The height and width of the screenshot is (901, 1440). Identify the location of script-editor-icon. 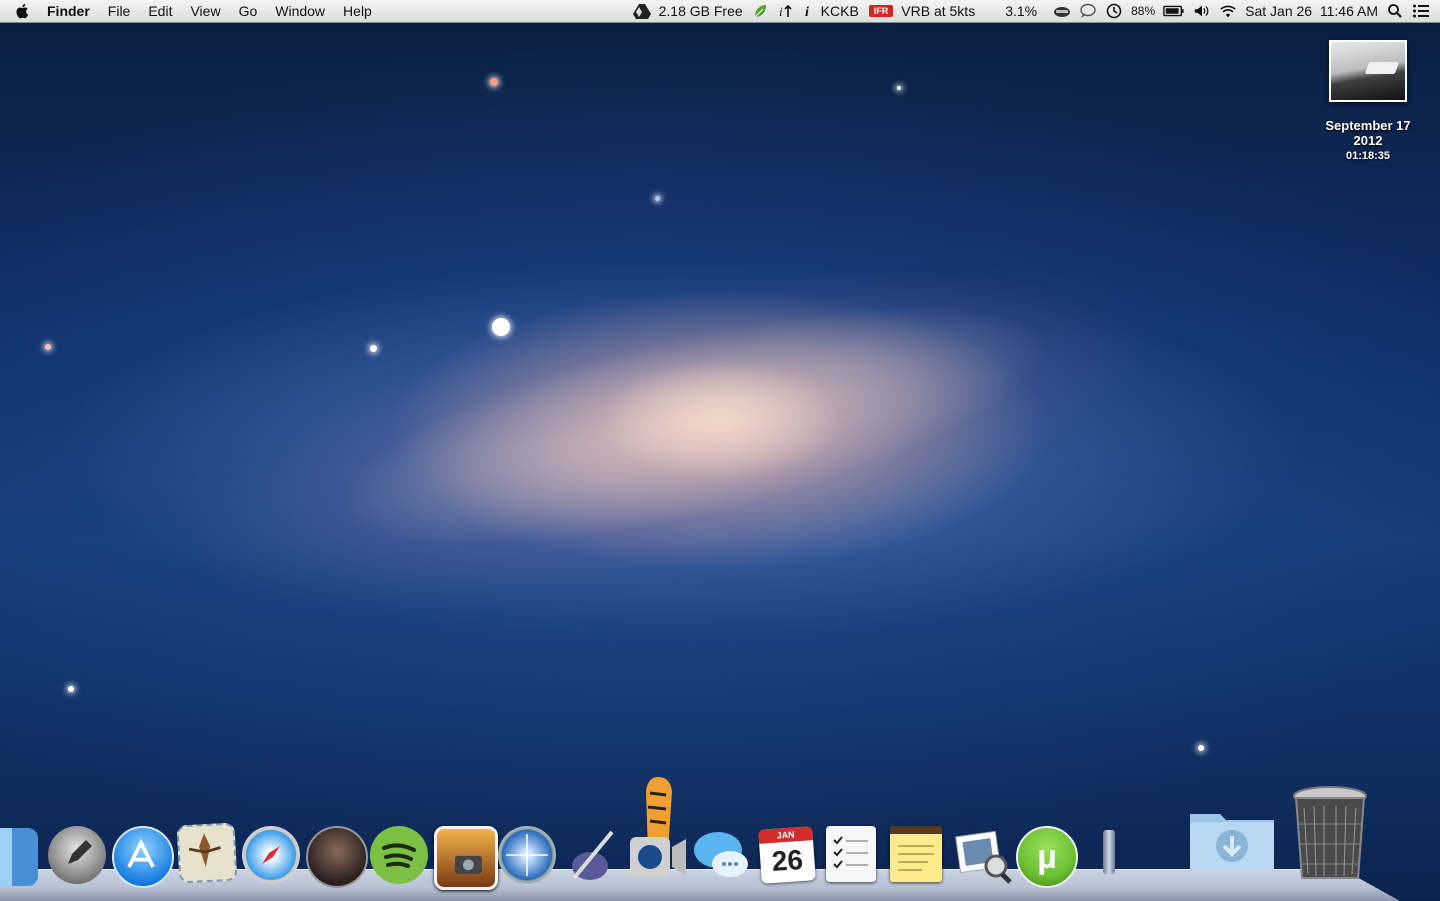
(591, 855).